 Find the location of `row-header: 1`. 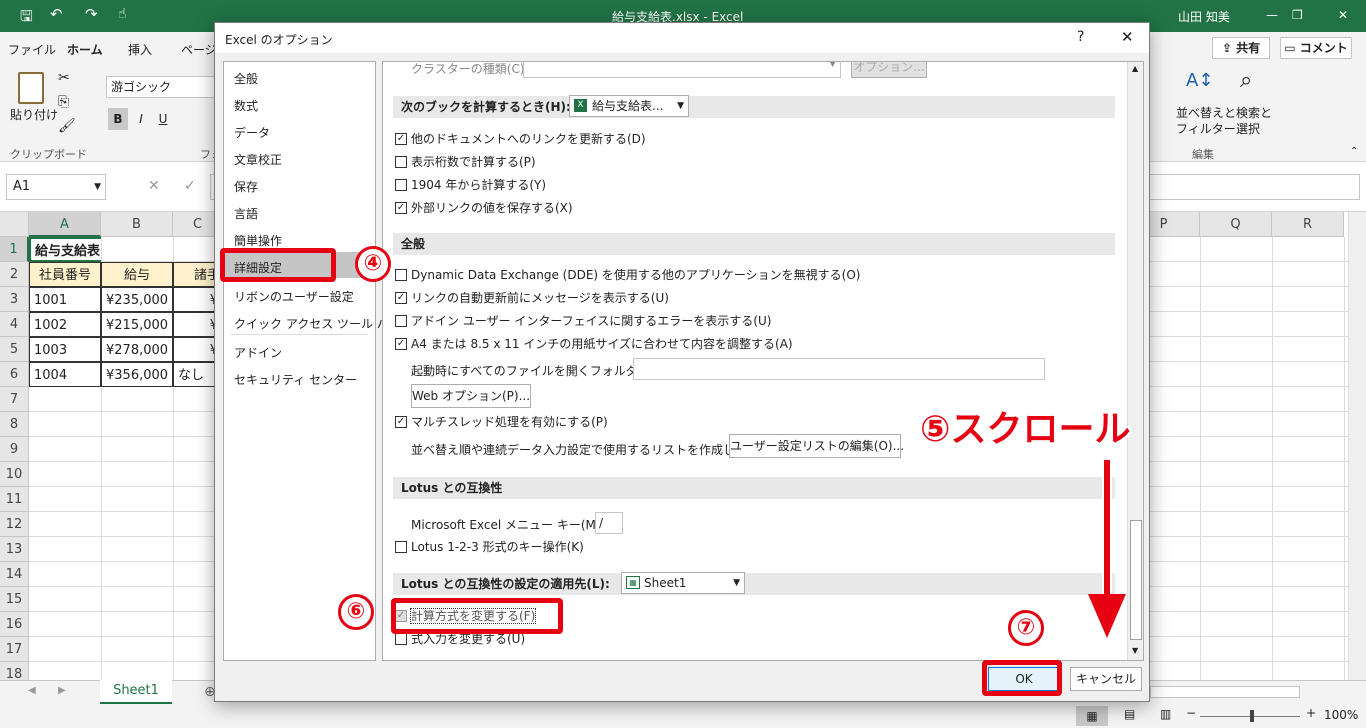

row-header: 1 is located at coordinates (14, 249).